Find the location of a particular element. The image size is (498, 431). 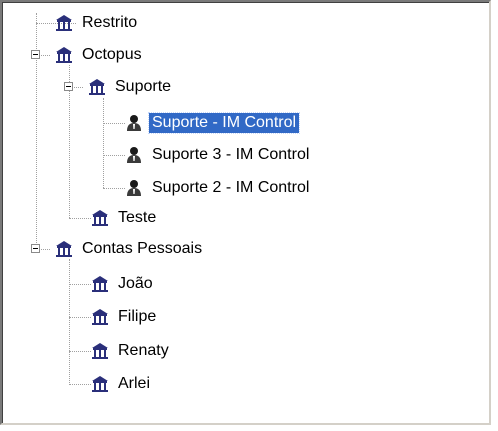

node-label: Contas Pessoais is located at coordinates (142, 248).